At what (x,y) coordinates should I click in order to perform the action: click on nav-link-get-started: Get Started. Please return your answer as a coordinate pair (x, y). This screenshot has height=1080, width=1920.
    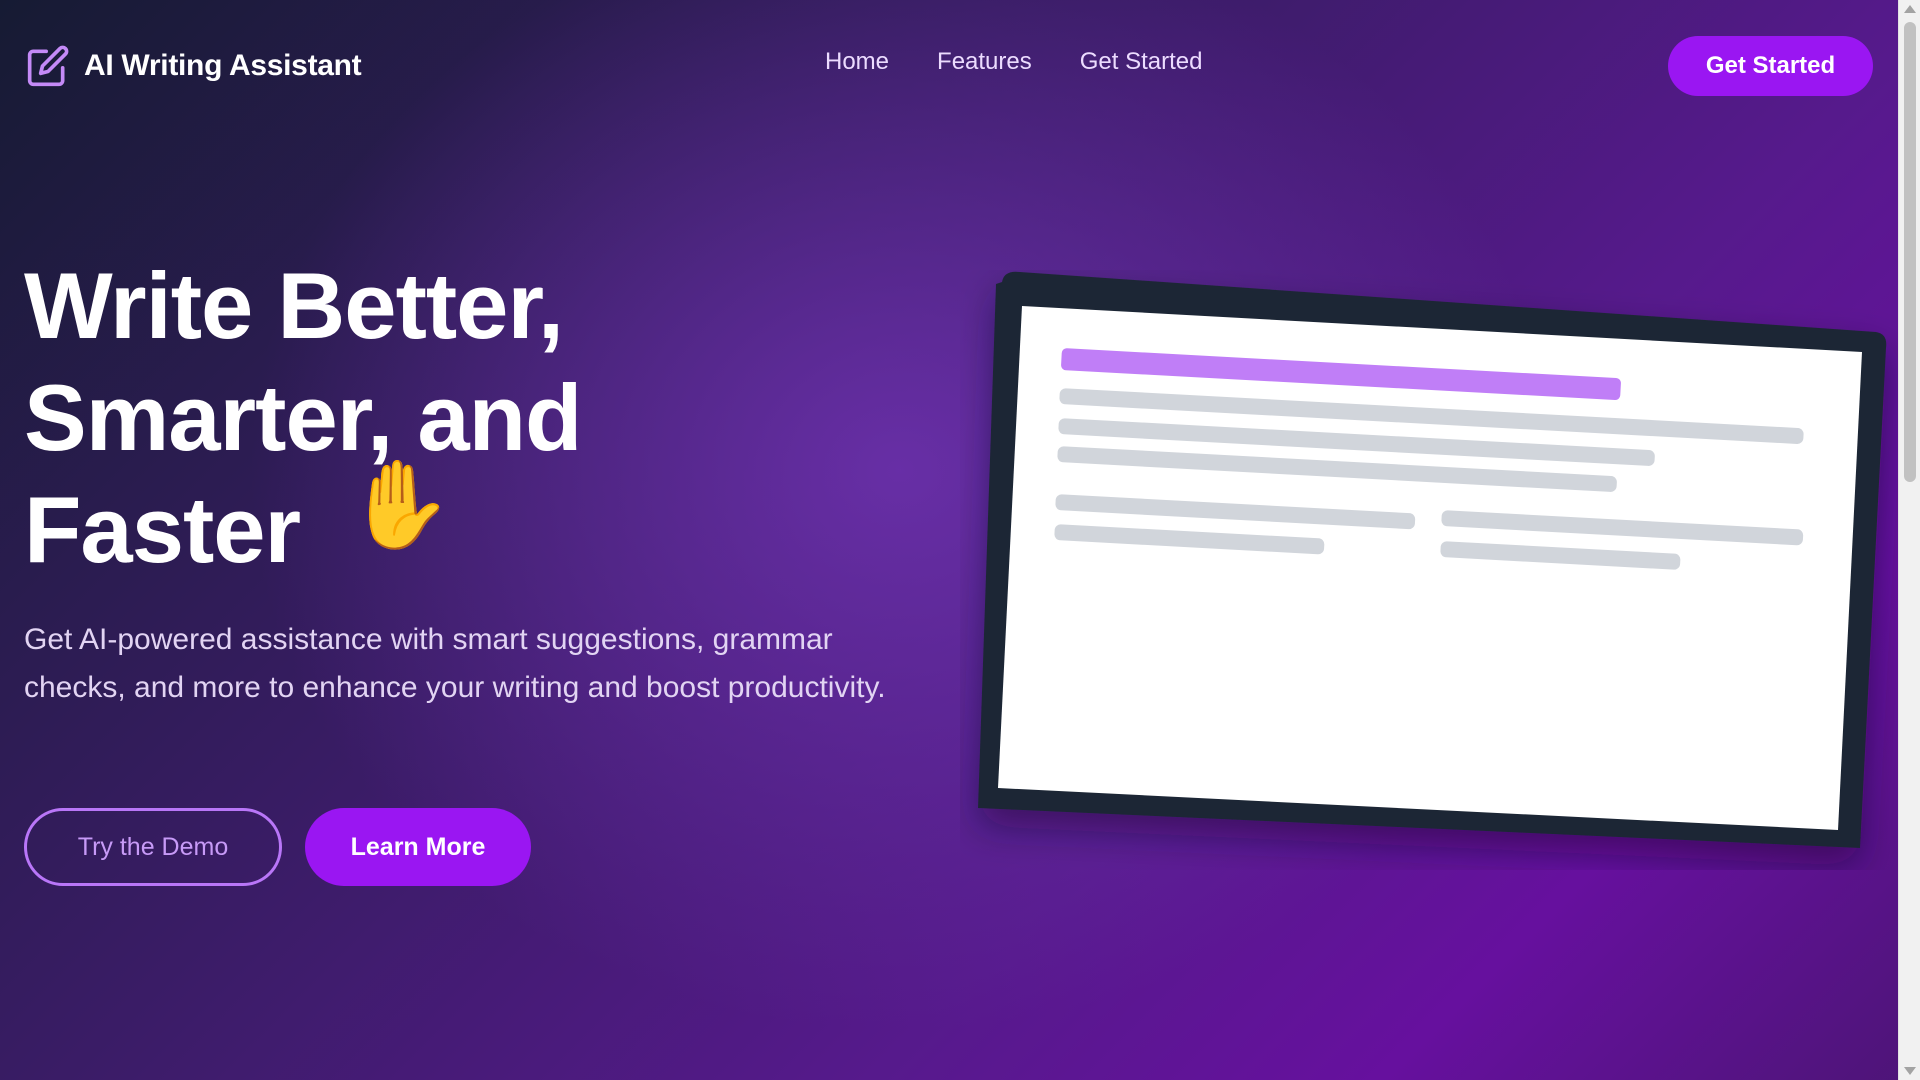
    Looking at the image, I should click on (1141, 62).